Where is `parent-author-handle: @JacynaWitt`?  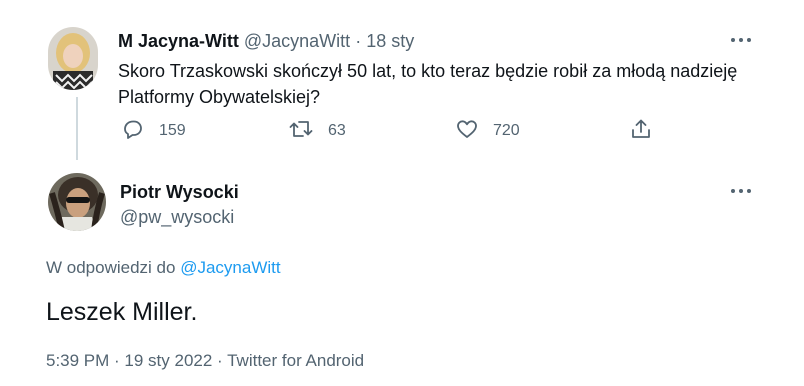 parent-author-handle: @JacynaWitt is located at coordinates (297, 41).